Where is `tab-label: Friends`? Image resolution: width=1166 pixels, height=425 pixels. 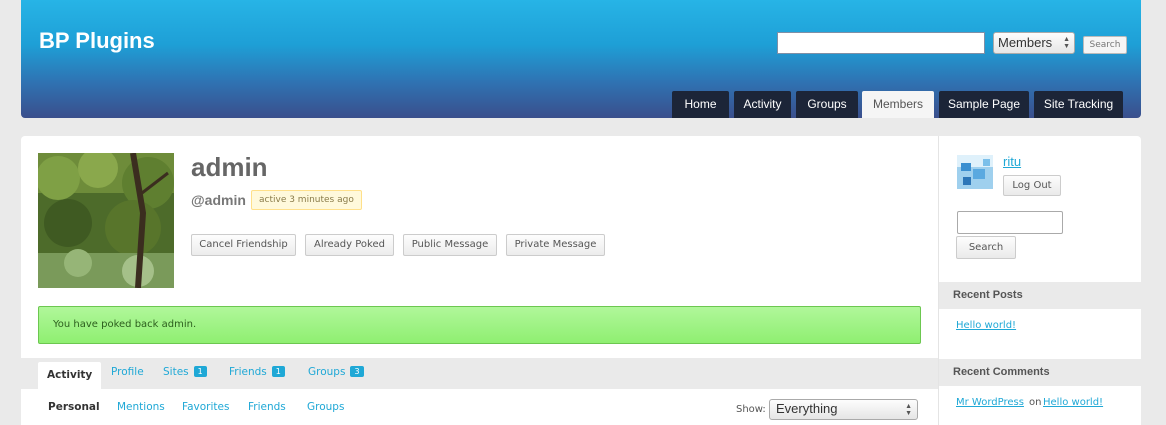 tab-label: Friends is located at coordinates (248, 372).